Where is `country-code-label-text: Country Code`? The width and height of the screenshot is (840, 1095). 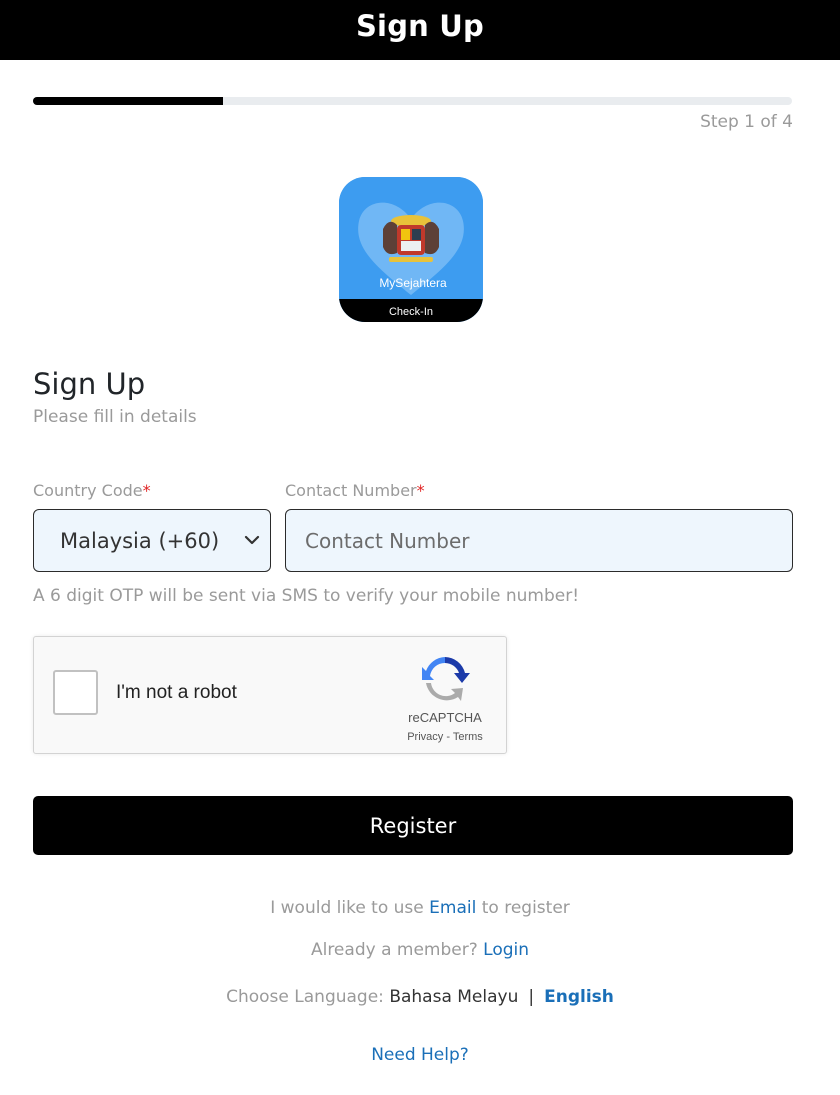 country-code-label-text: Country Code is located at coordinates (88, 490).